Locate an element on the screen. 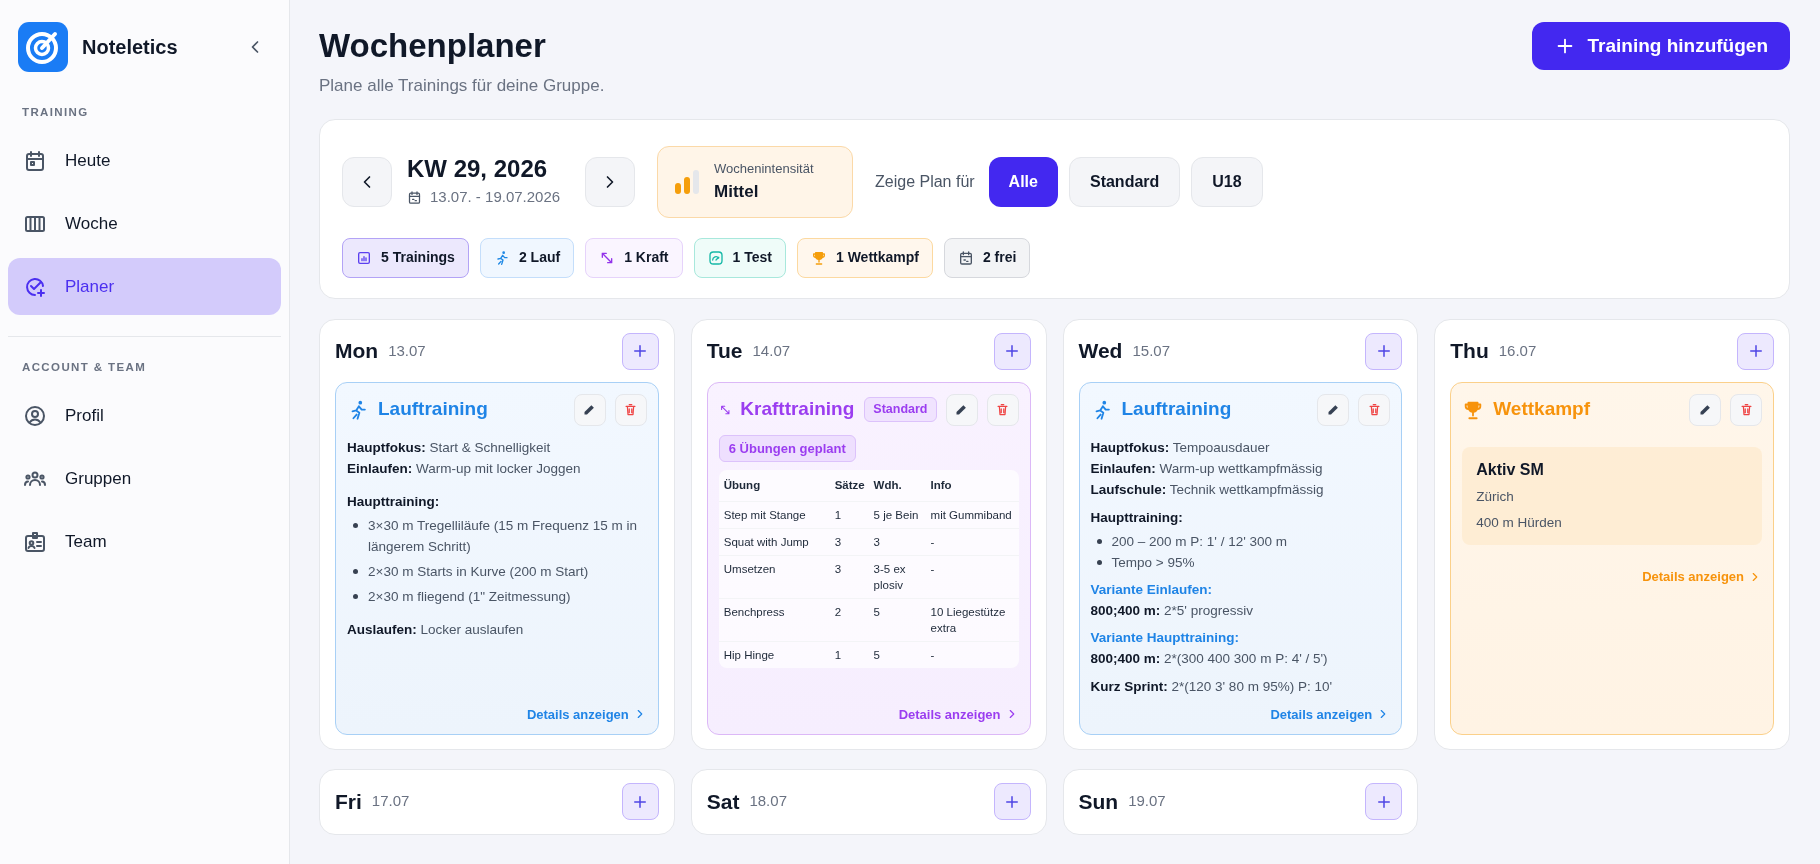 The image size is (1820, 864). day-date: 16.07 is located at coordinates (1517, 350).